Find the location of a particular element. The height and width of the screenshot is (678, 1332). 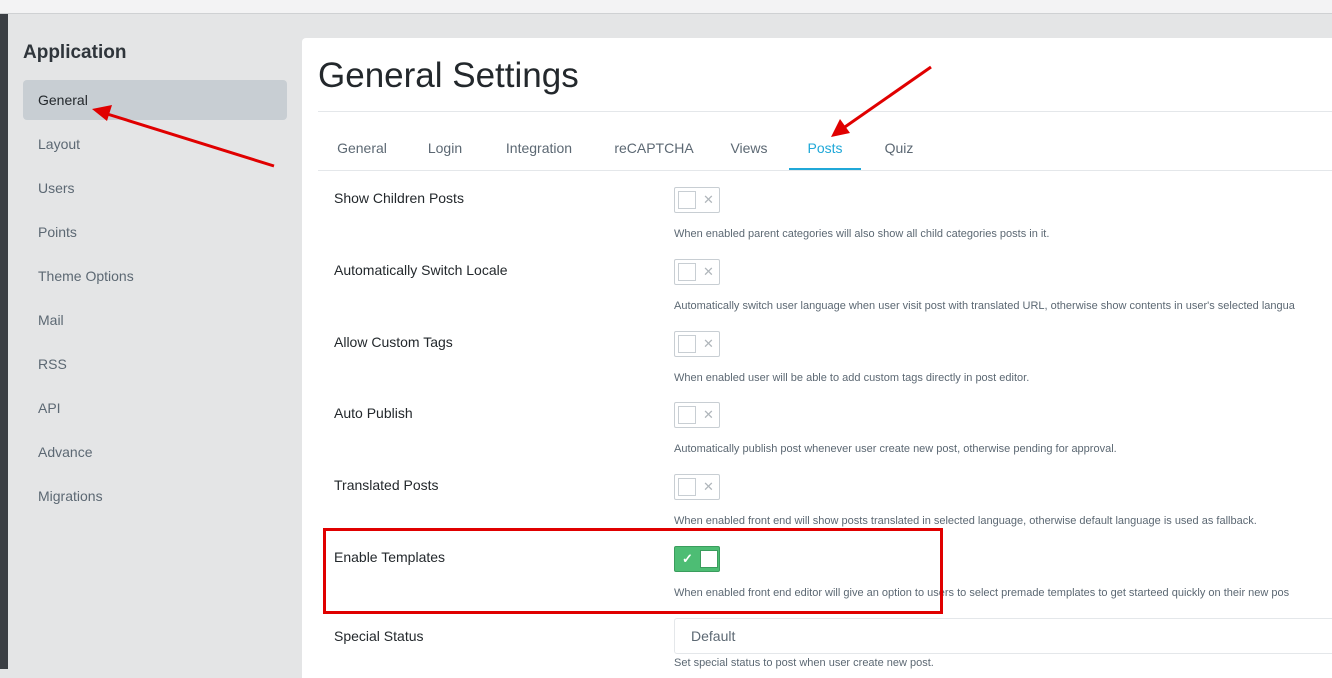

annotation-arrow-general is located at coordinates (189, 139).